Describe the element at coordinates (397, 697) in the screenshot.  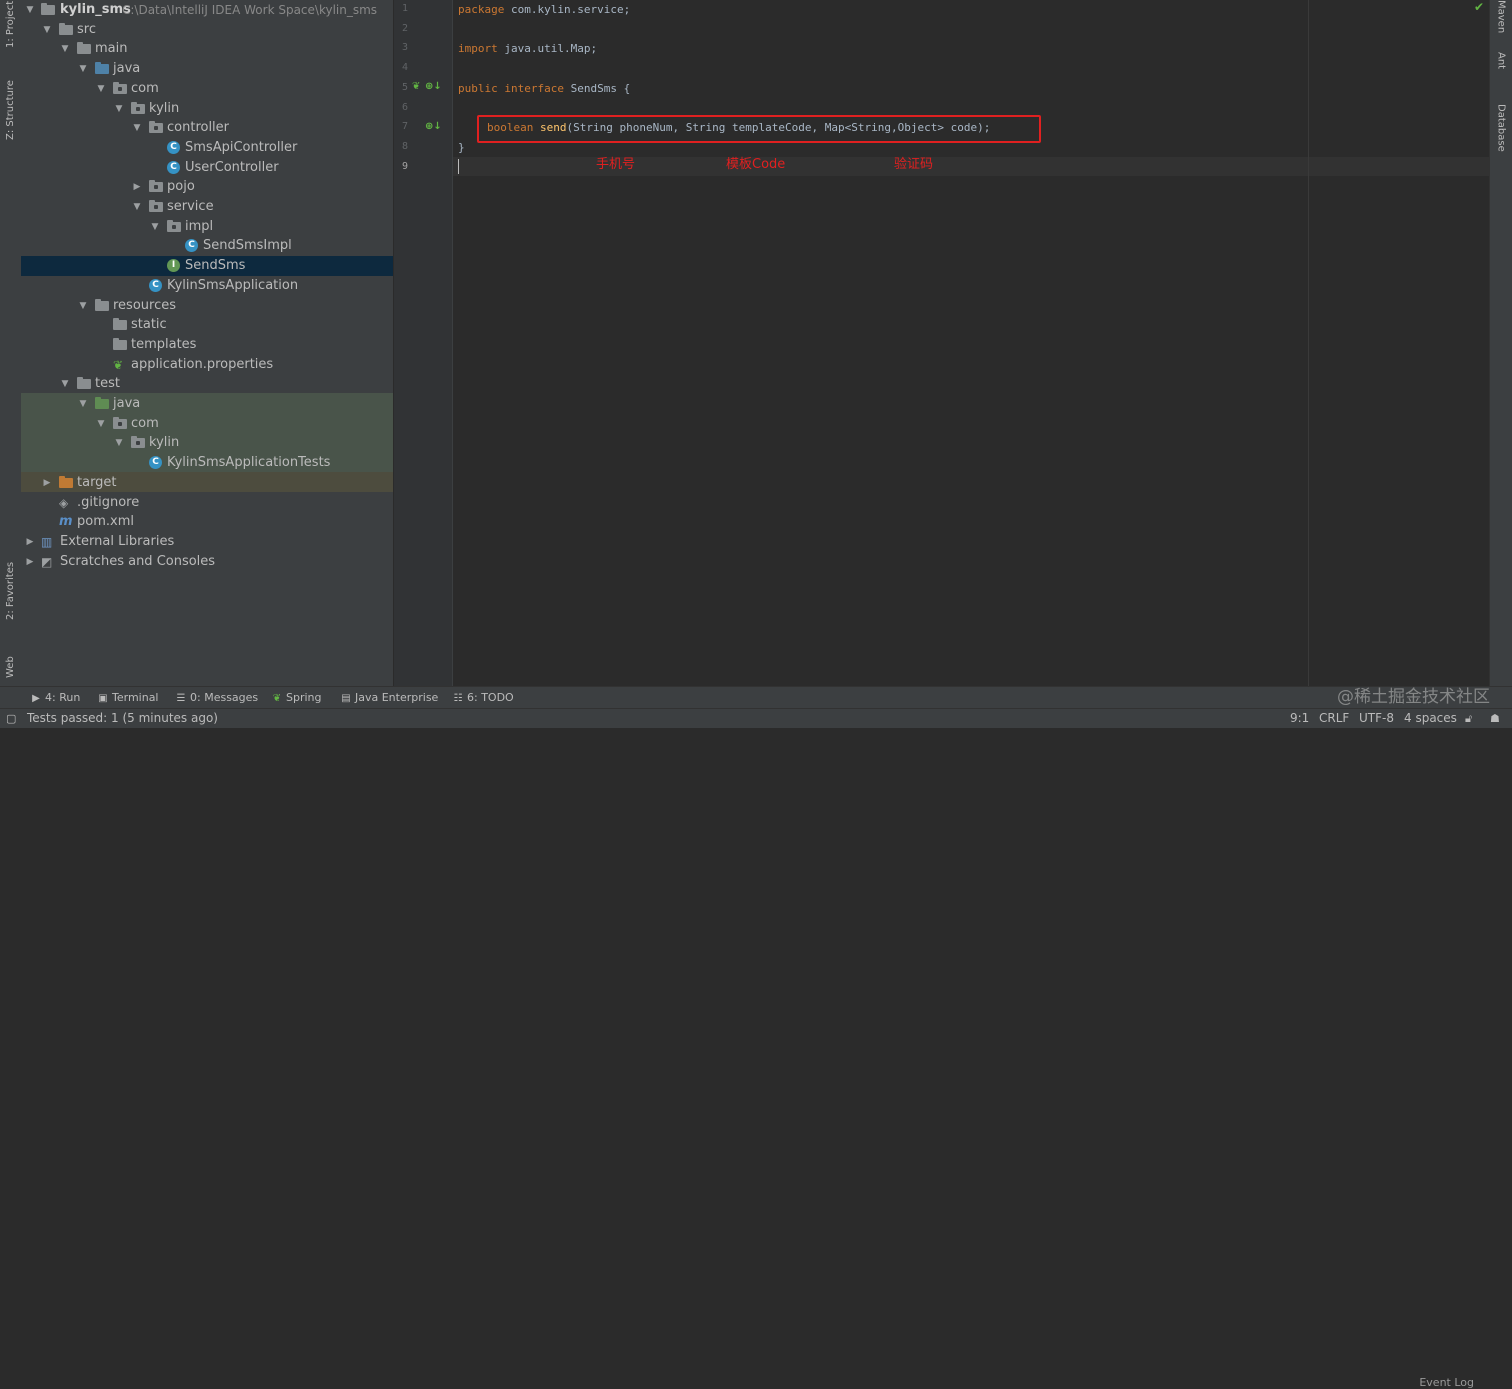
I see `tab-label: Java Enterprise` at that location.